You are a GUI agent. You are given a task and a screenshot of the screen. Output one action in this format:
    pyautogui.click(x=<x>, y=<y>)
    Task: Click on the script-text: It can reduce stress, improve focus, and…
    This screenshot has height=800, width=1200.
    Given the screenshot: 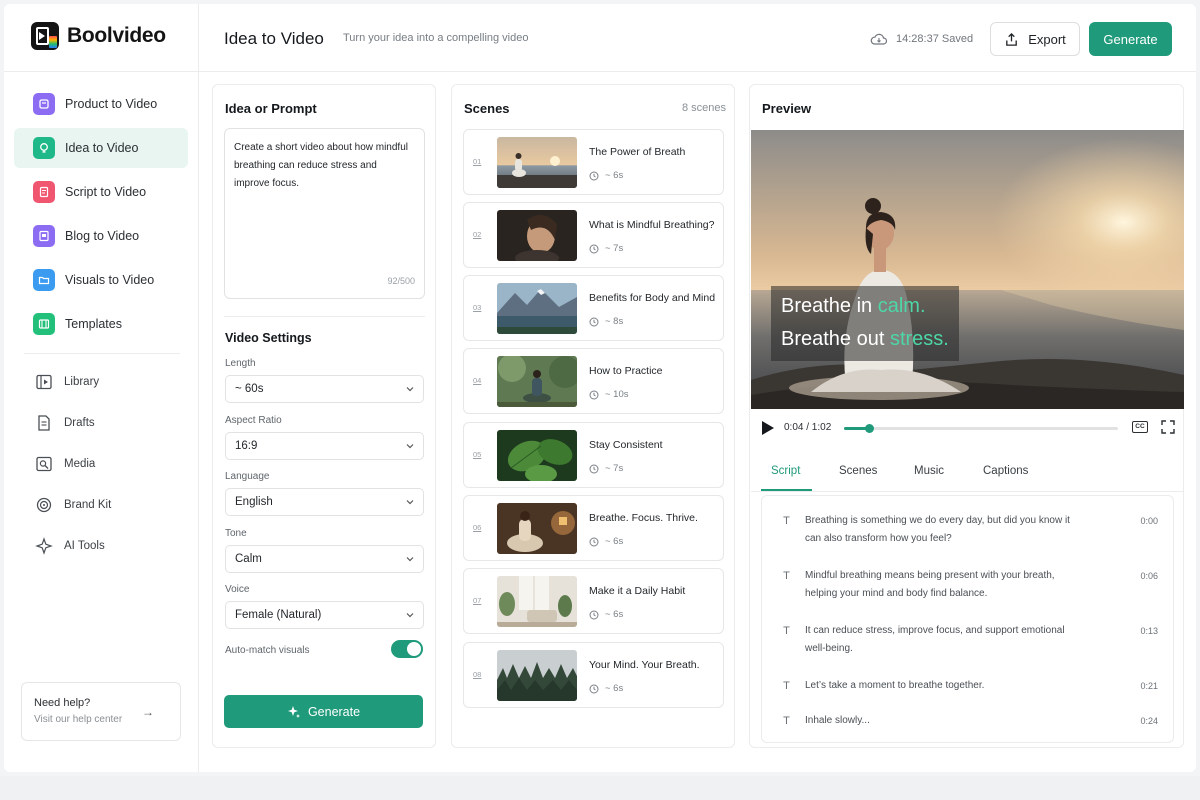 What is the action you would take?
    pyautogui.click(x=935, y=639)
    